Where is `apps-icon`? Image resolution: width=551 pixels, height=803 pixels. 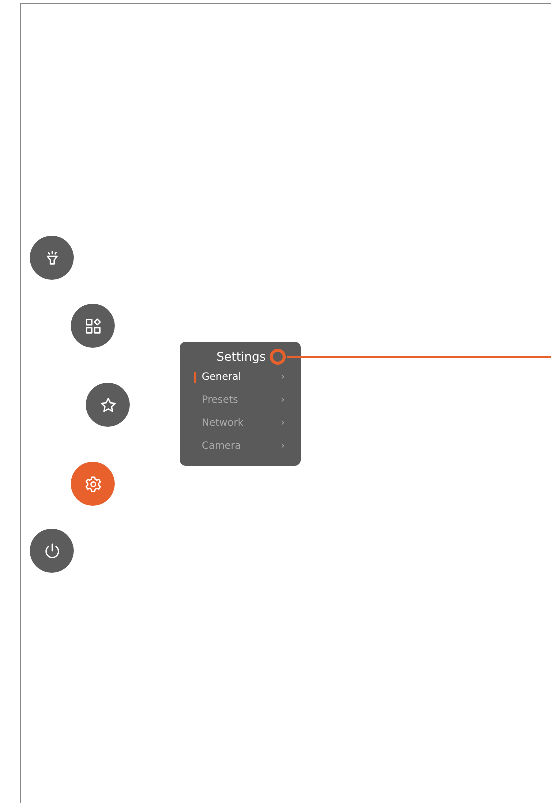 apps-icon is located at coordinates (93, 326).